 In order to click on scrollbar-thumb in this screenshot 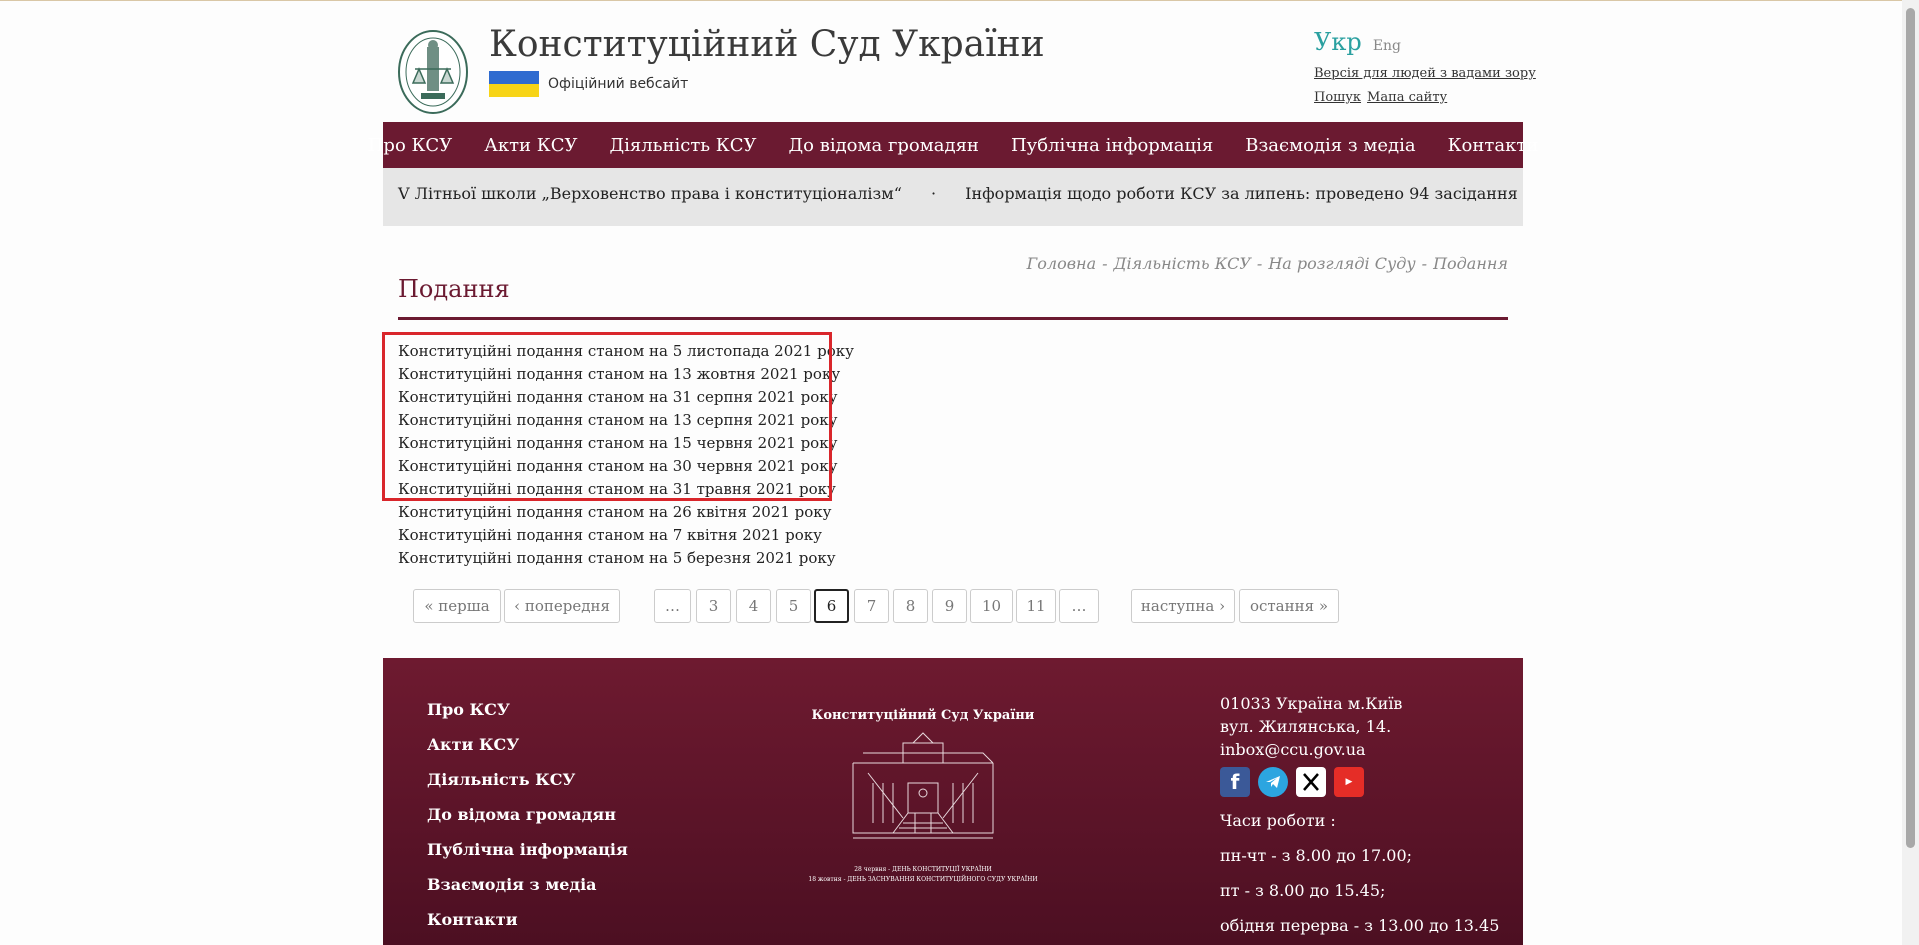, I will do `click(1910, 428)`.